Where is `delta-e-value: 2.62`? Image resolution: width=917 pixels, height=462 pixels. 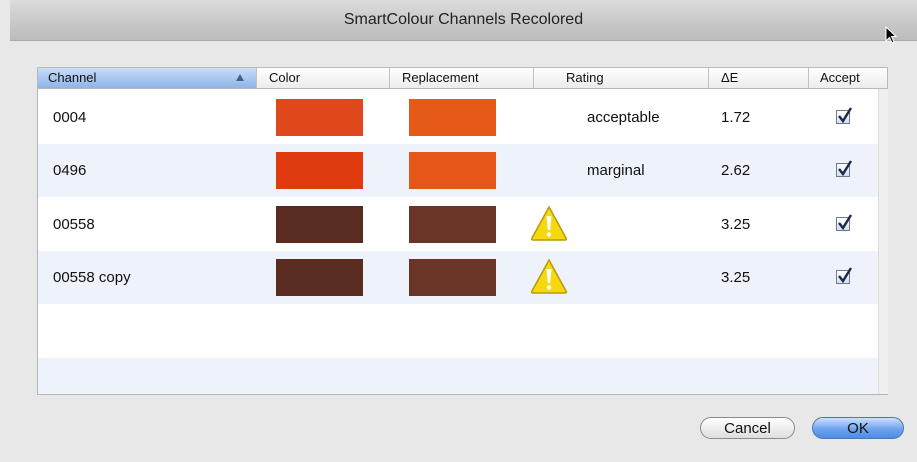 delta-e-value: 2.62 is located at coordinates (736, 170).